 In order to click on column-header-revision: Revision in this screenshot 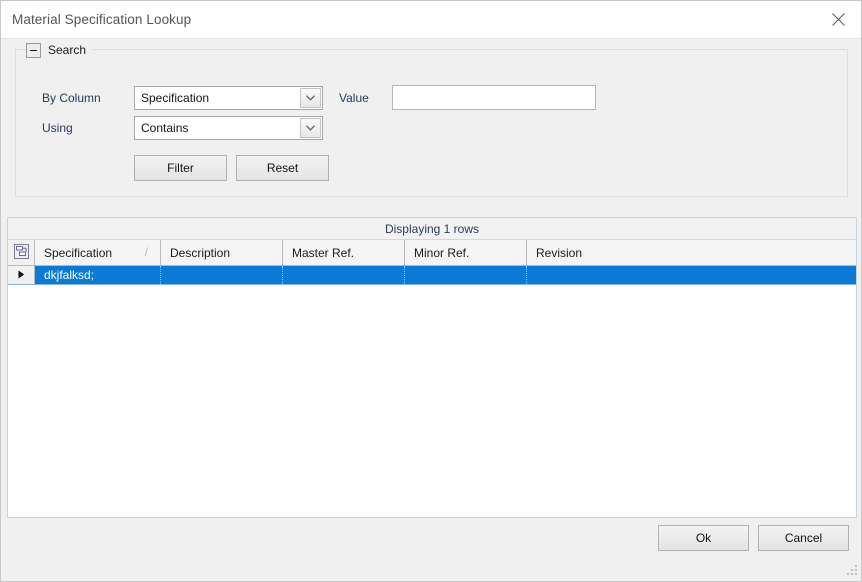, I will do `click(691, 252)`.